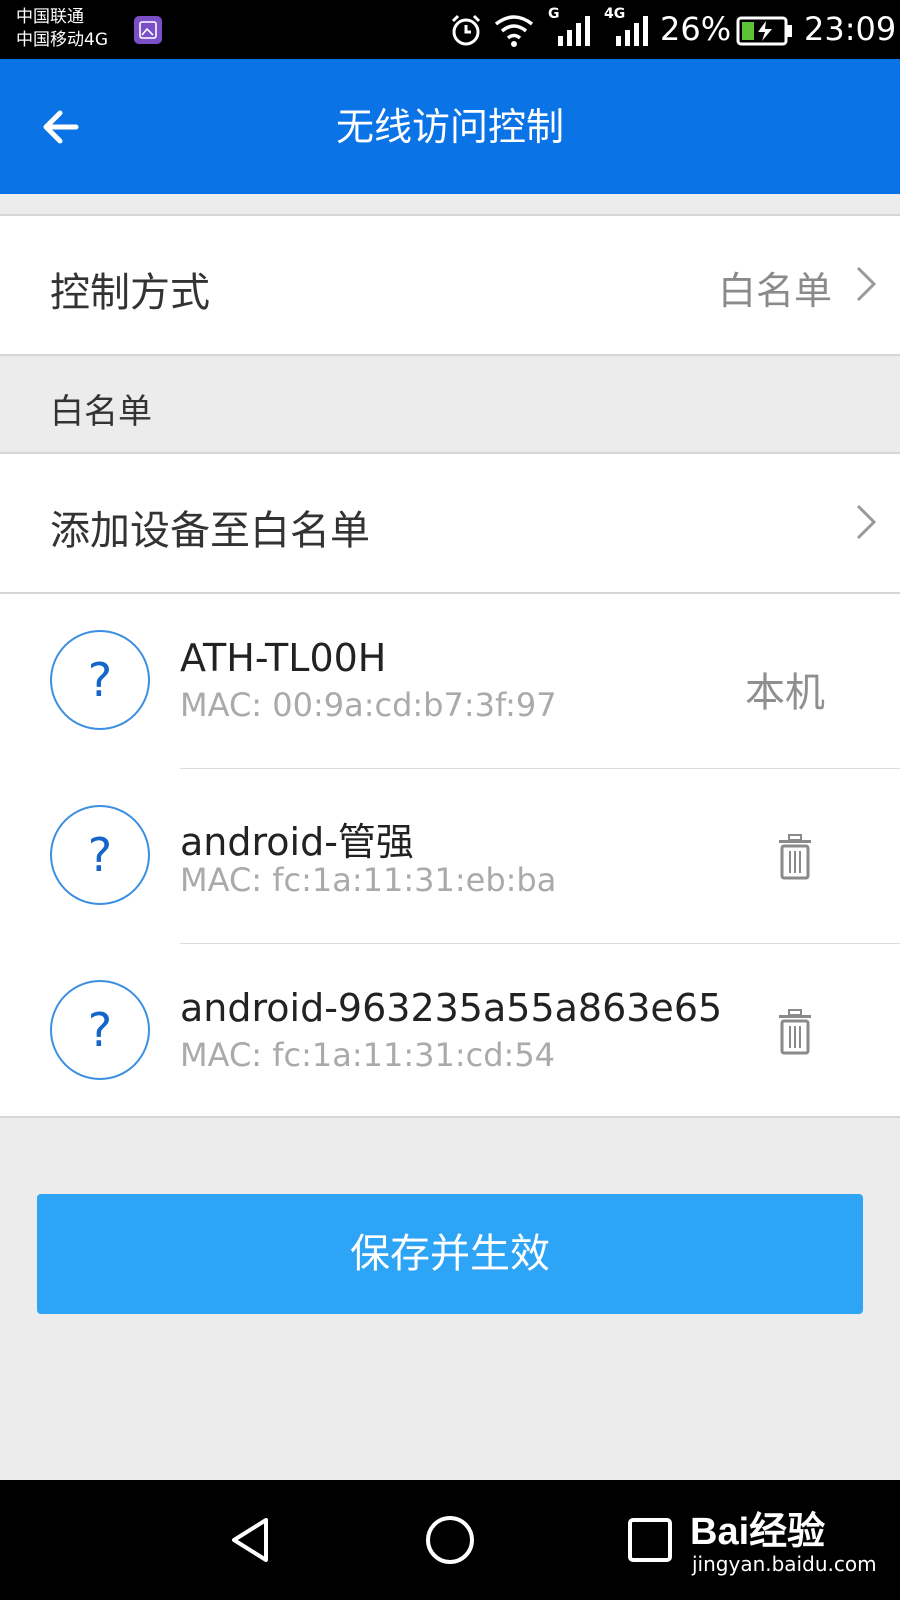 The height and width of the screenshot is (1600, 900). I want to click on status-bar: 中国联通 中国移动4G G 4G 26% 23:09, so click(450, 29).